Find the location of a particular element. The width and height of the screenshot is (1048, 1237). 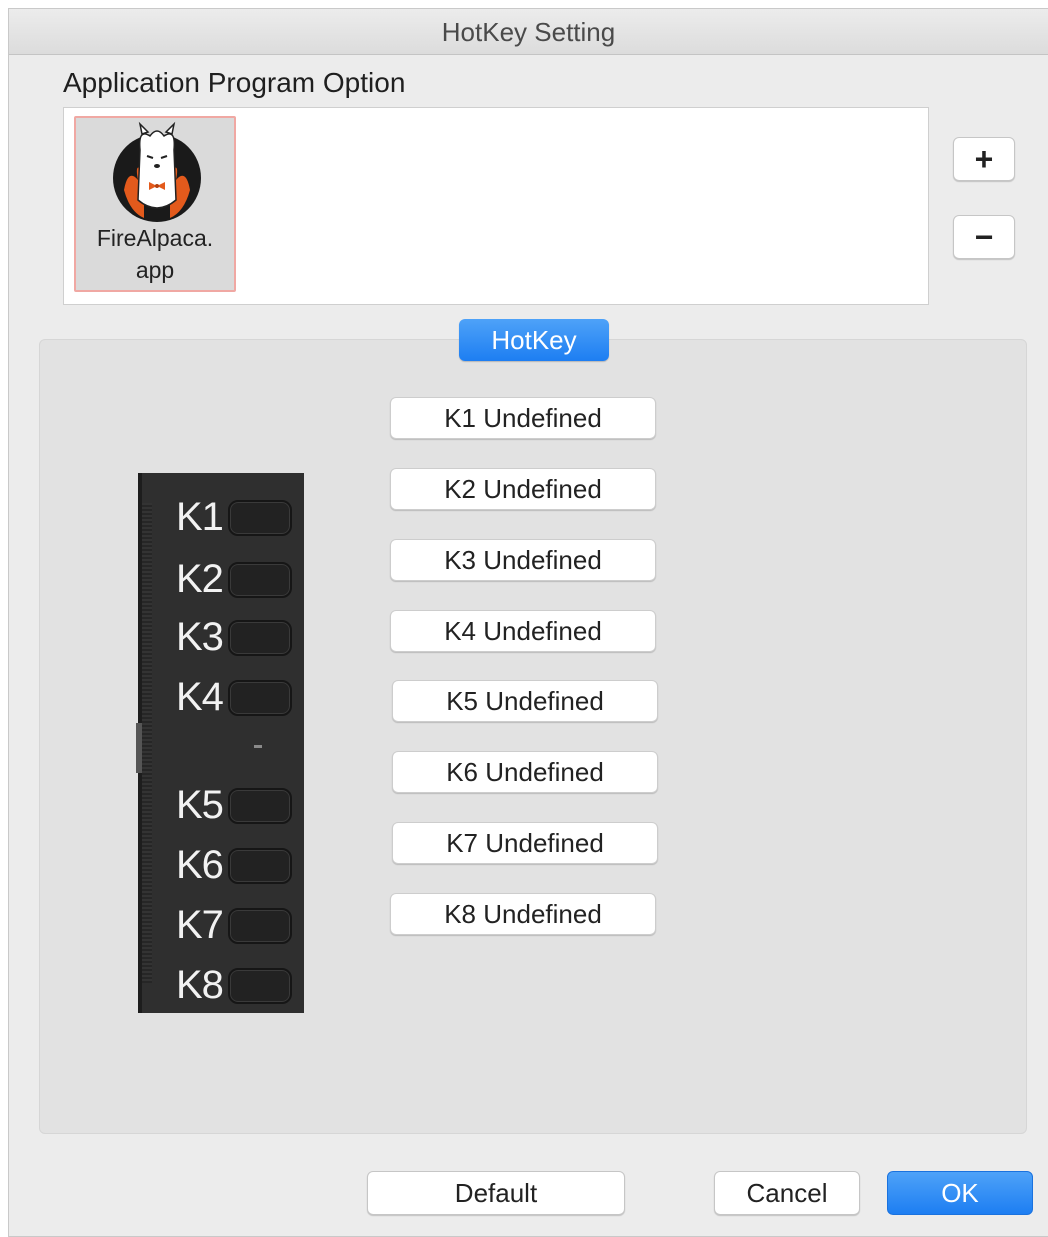

device-key-k8: K8 is located at coordinates (225, 985).